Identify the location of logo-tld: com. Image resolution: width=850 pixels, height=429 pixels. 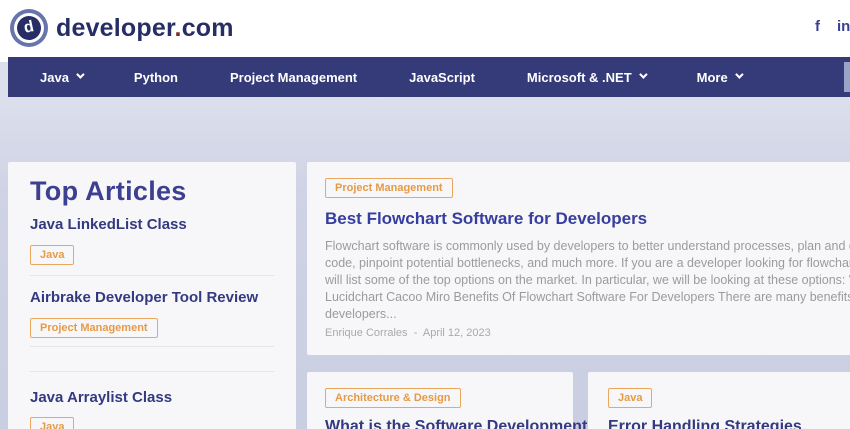
(207, 27).